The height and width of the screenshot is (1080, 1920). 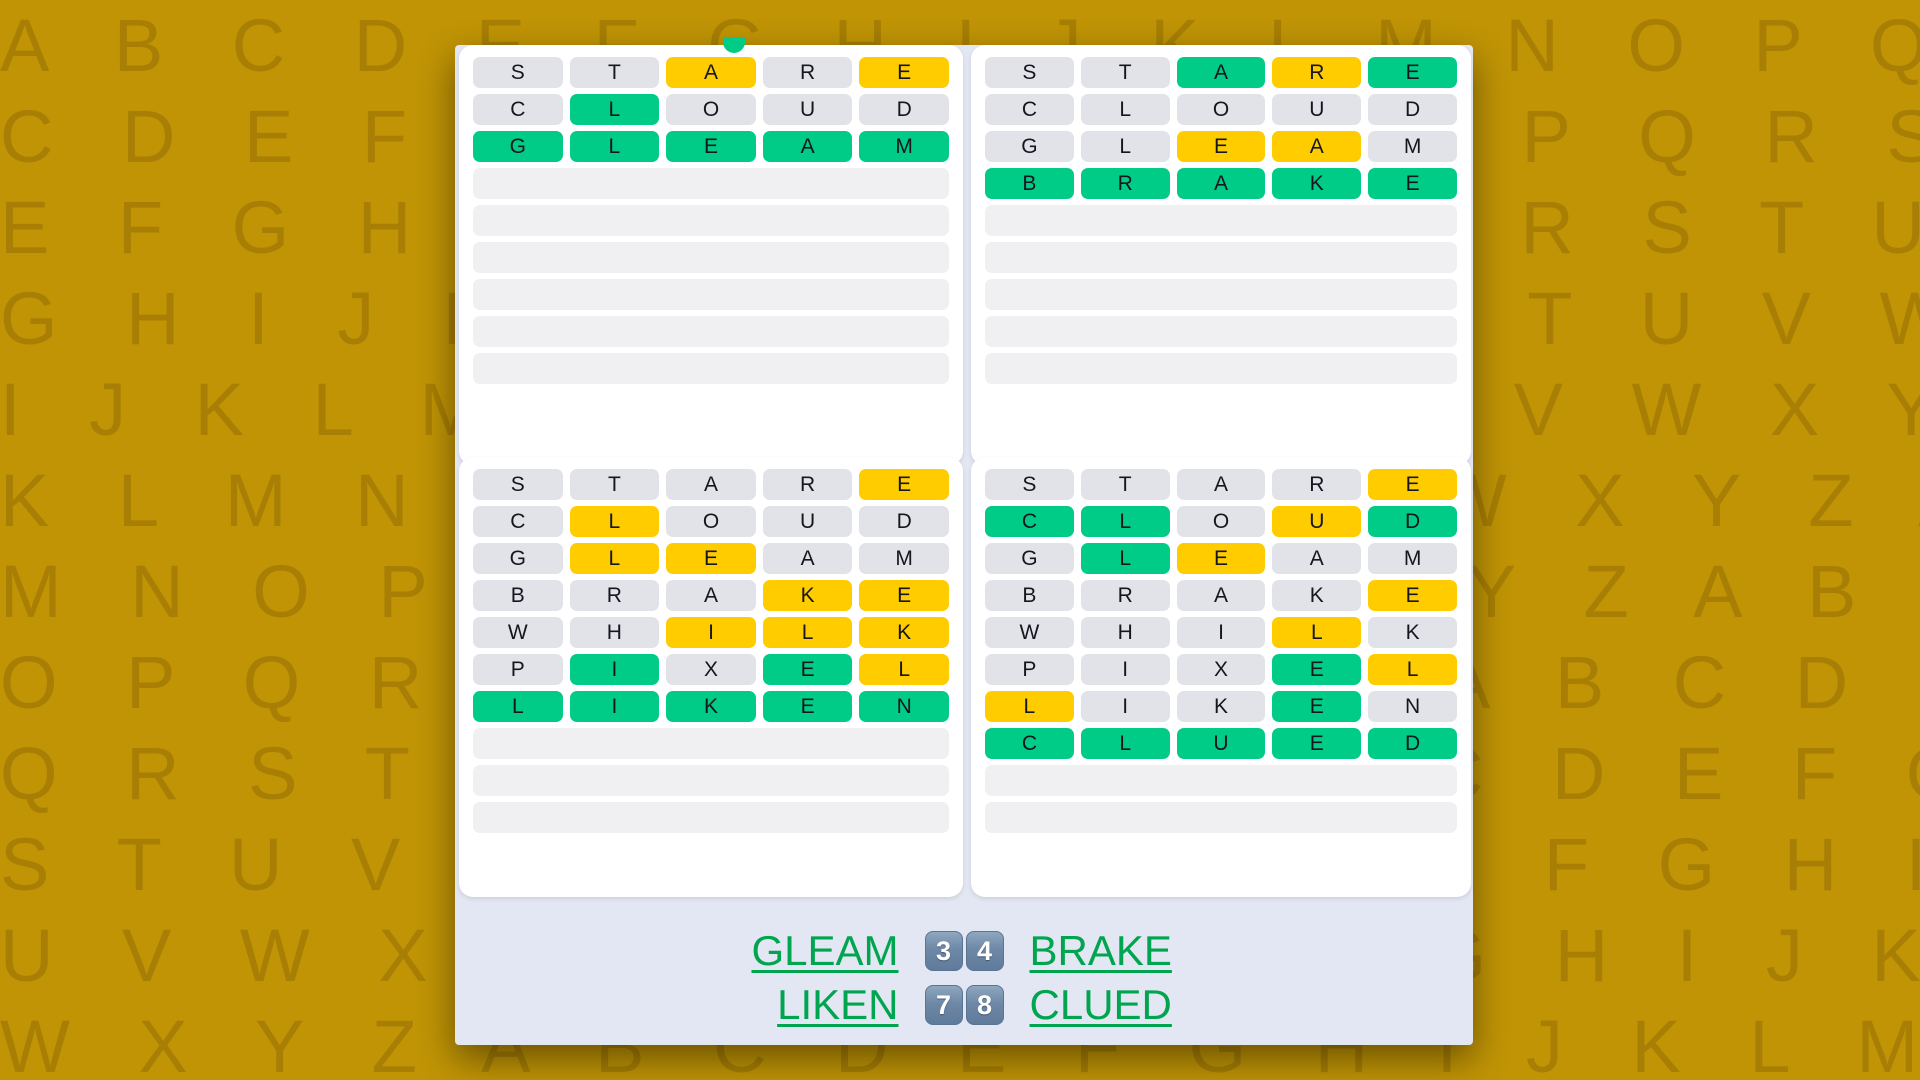 What do you see at coordinates (790, 951) in the screenshot?
I see `answer-word-gleam: GLEAM` at bounding box center [790, 951].